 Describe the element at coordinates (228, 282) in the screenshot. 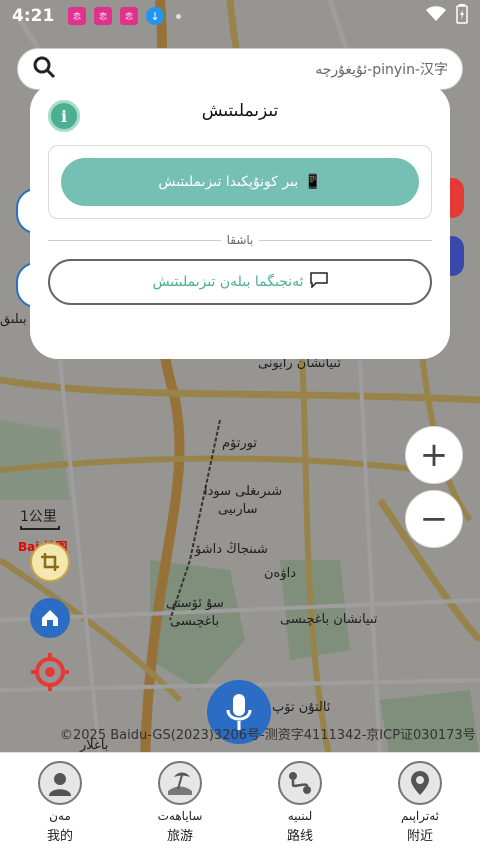

I see `dialog-secondary-label: ئەنجىگما بىلەن تىزىملىتىش` at that location.